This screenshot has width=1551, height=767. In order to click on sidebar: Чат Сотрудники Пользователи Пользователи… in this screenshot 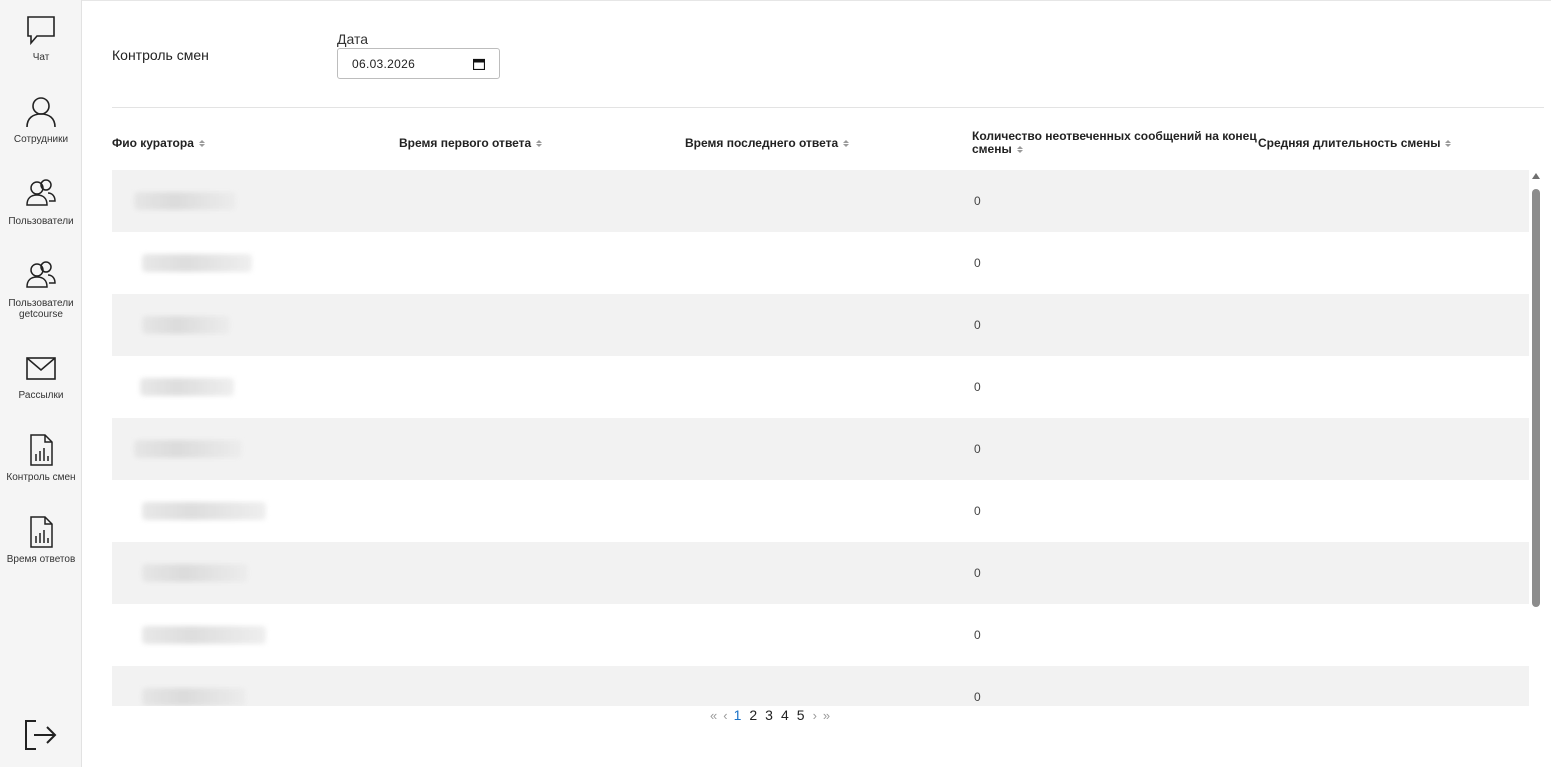, I will do `click(41, 383)`.